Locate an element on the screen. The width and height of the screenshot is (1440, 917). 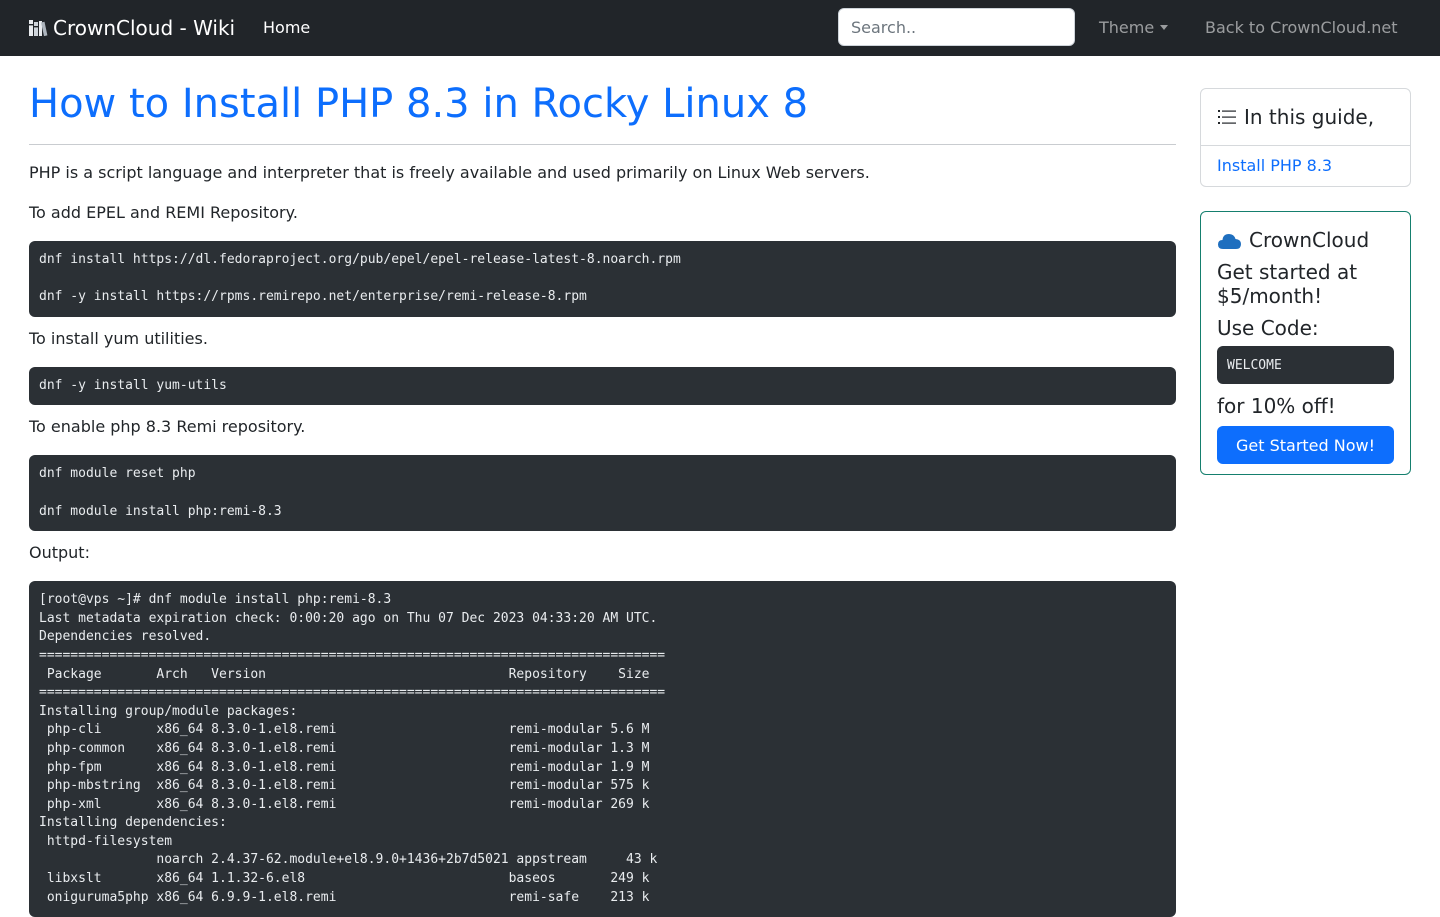
step-yum-utils-text: To install yum utilities. is located at coordinates (118, 338).